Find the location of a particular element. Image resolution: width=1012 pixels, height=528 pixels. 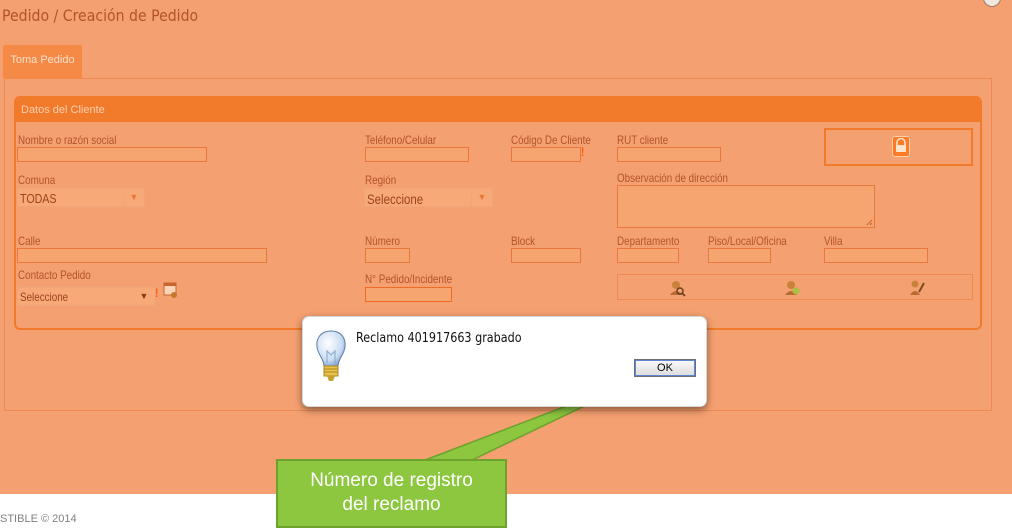

label-contacto-pedido: Contacto Pedido is located at coordinates (54, 275).